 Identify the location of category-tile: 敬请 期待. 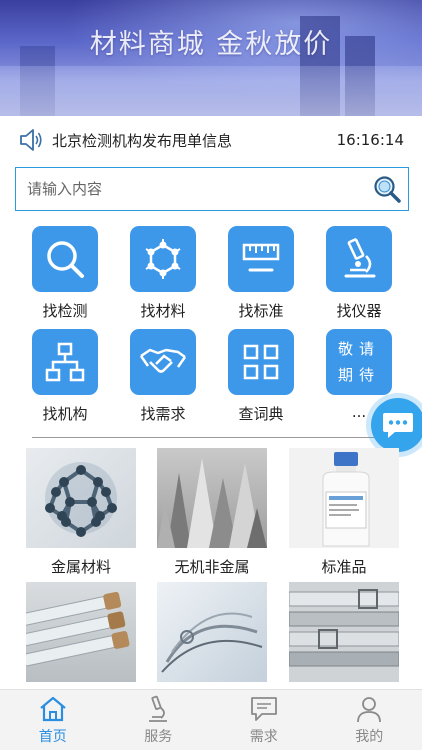
(359, 362).